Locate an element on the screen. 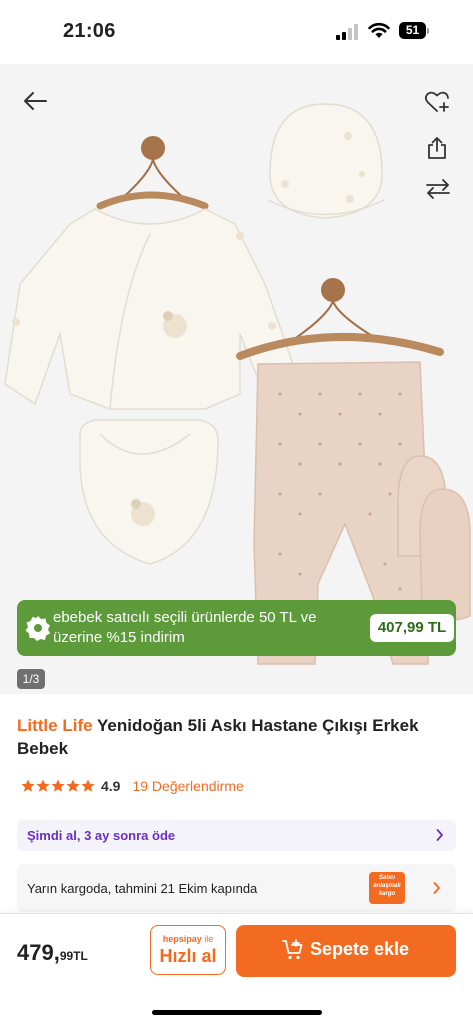  cargo-badge-line2: anlaşmalı is located at coordinates (387, 886).